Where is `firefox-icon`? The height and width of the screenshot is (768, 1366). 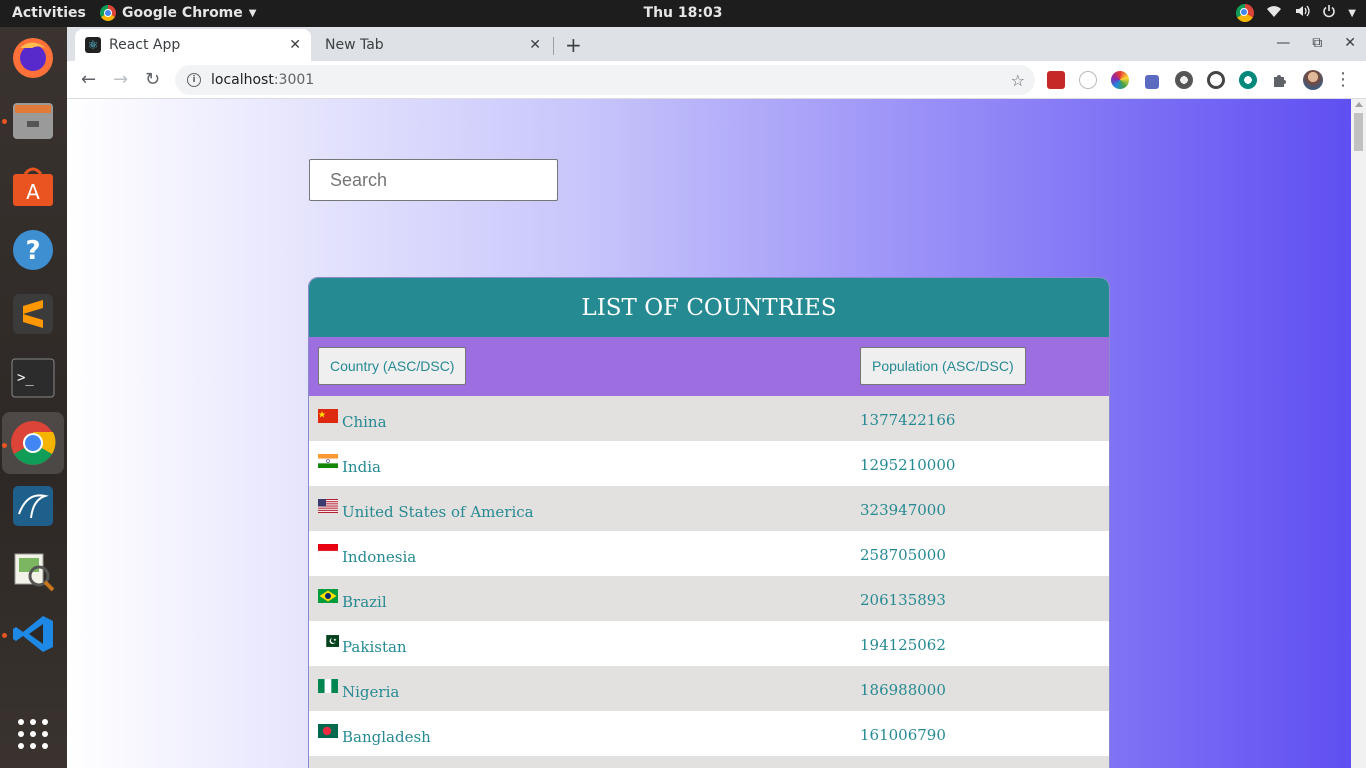
firefox-icon is located at coordinates (33, 57).